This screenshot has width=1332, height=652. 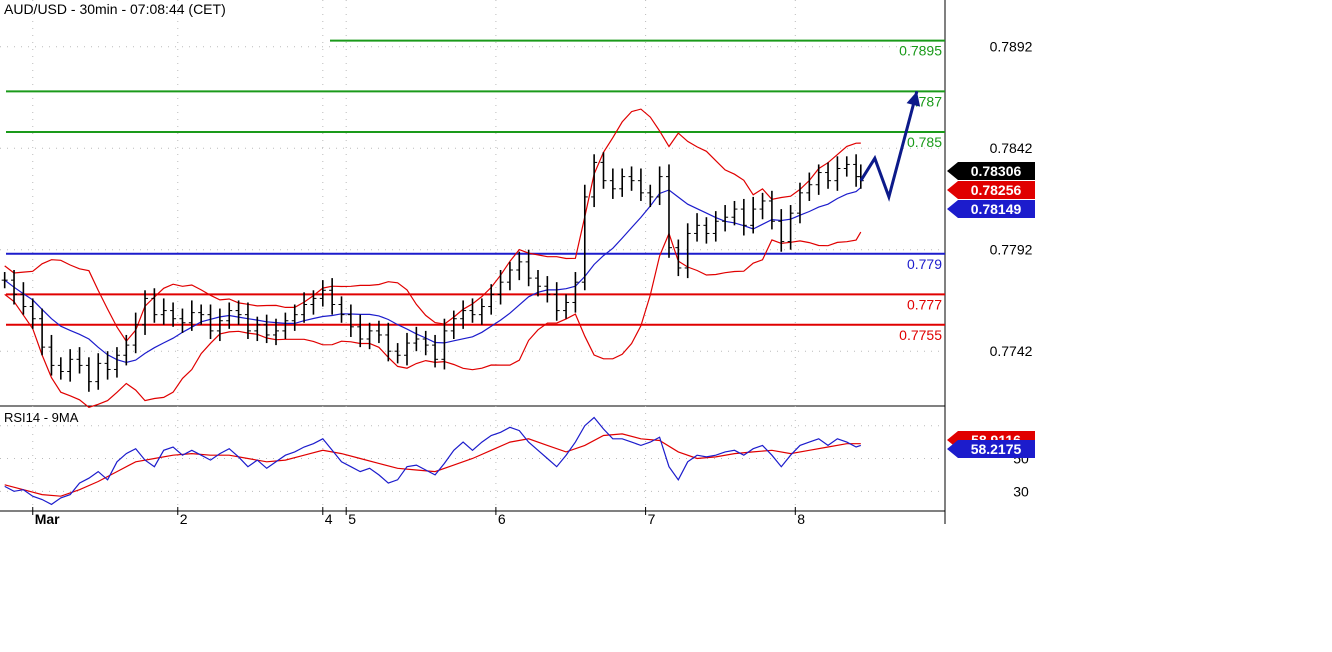 What do you see at coordinates (924, 264) in the screenshot?
I see `pivot-level-label: 0.779` at bounding box center [924, 264].